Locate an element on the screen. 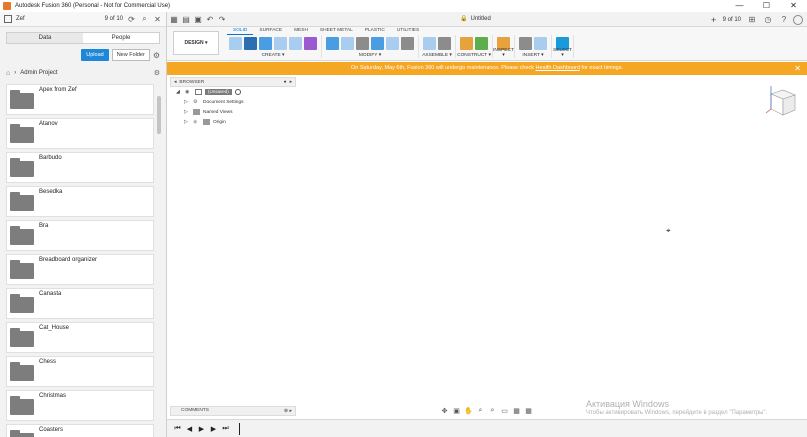  list-item: Christmas is located at coordinates (80, 405).